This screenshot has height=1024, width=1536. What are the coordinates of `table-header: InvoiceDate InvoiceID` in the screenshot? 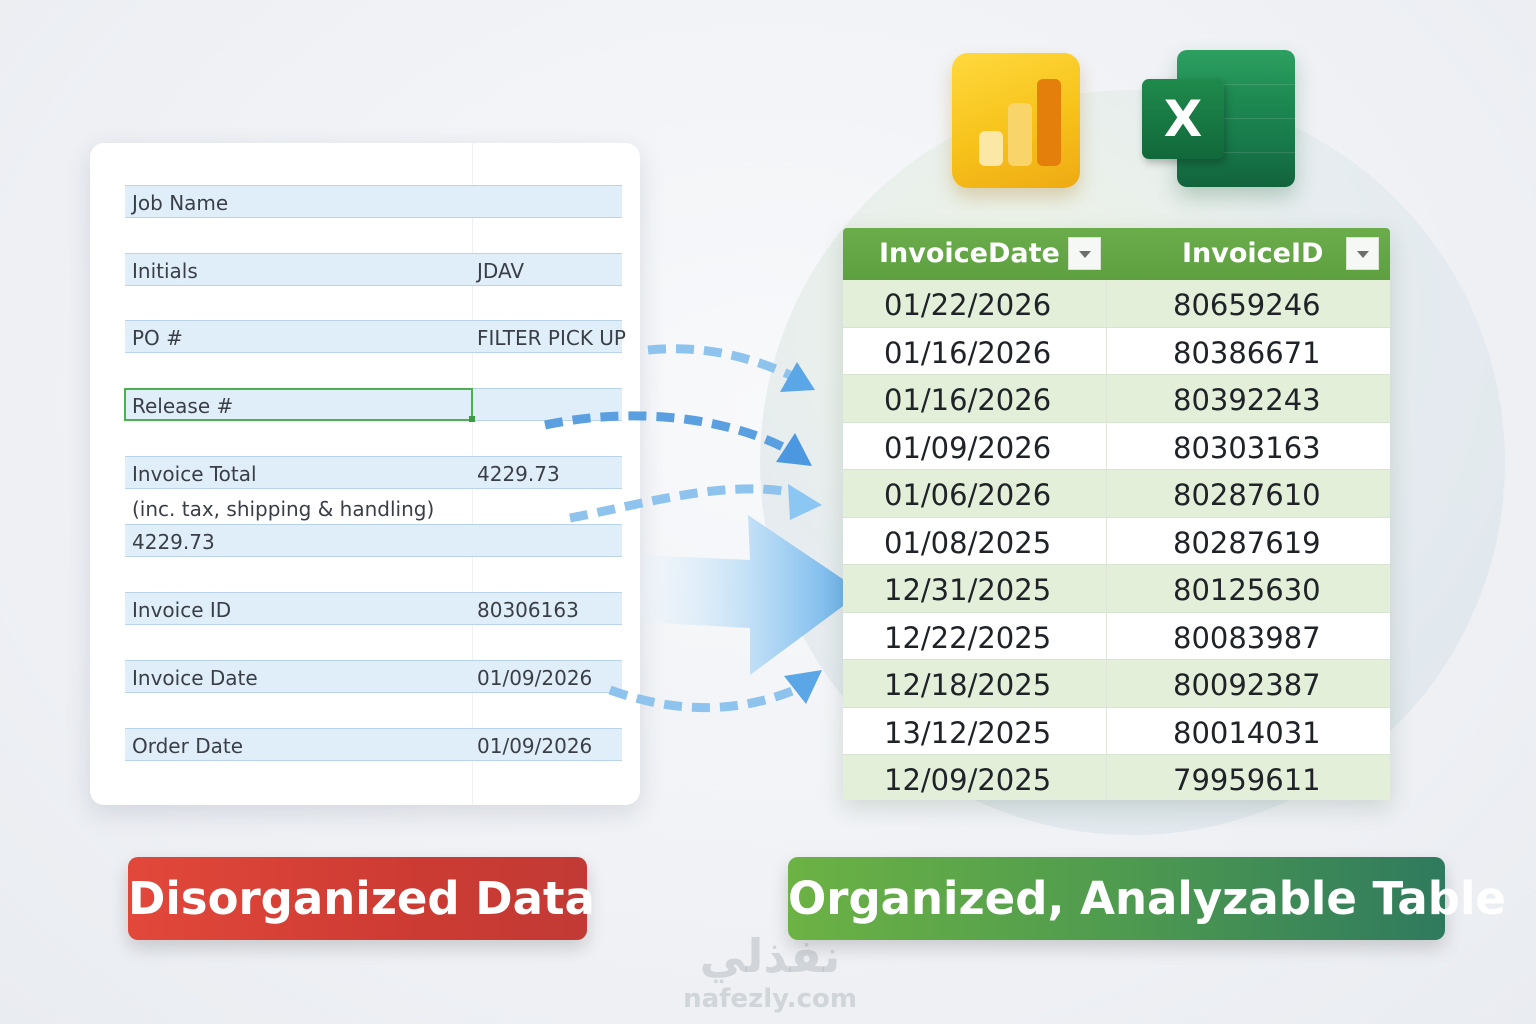 It's located at (1116, 254).